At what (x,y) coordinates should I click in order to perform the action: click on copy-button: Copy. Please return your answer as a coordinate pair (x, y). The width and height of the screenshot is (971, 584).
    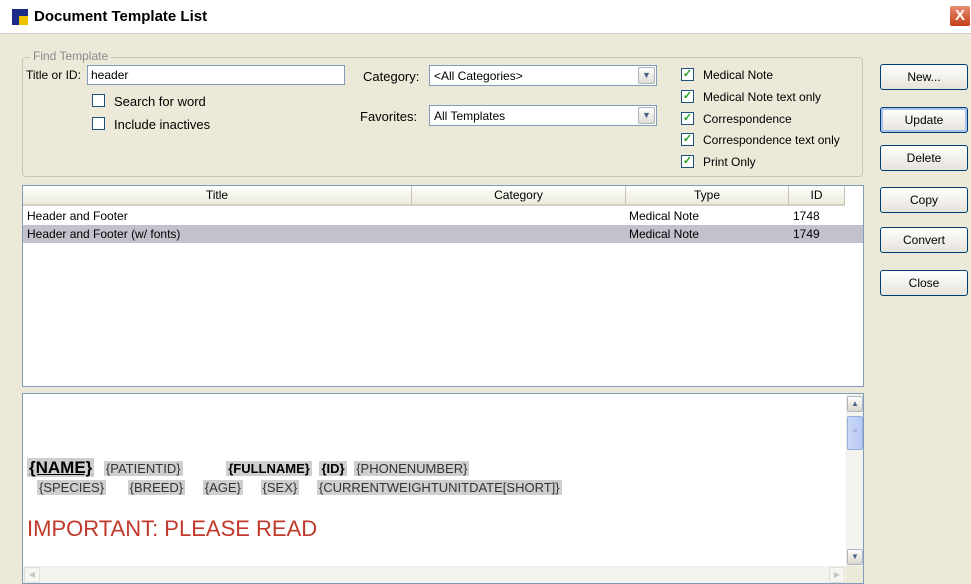
    Looking at the image, I should click on (924, 200).